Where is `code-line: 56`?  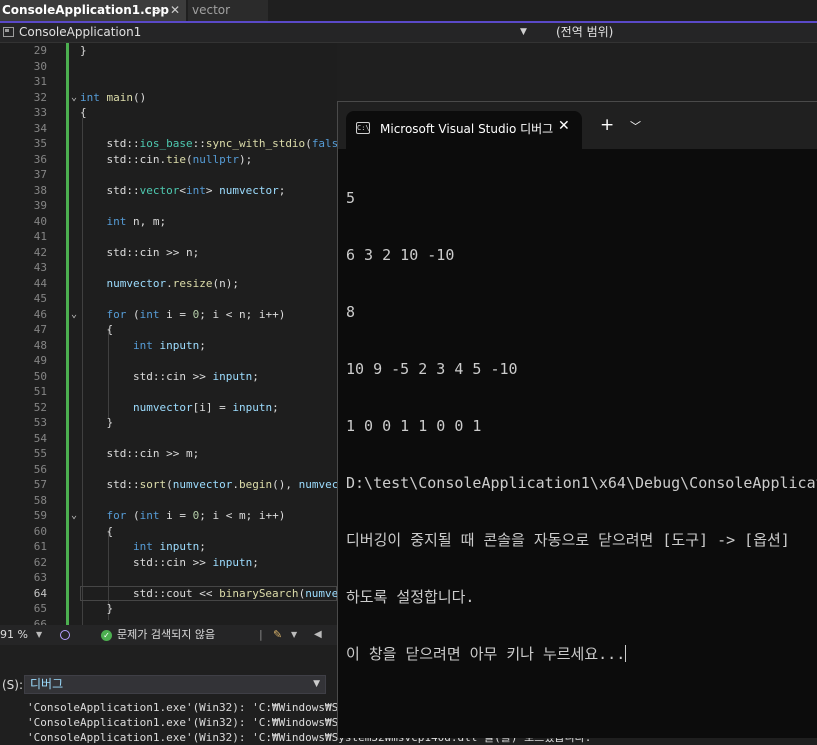 code-line: 56 is located at coordinates (168, 469).